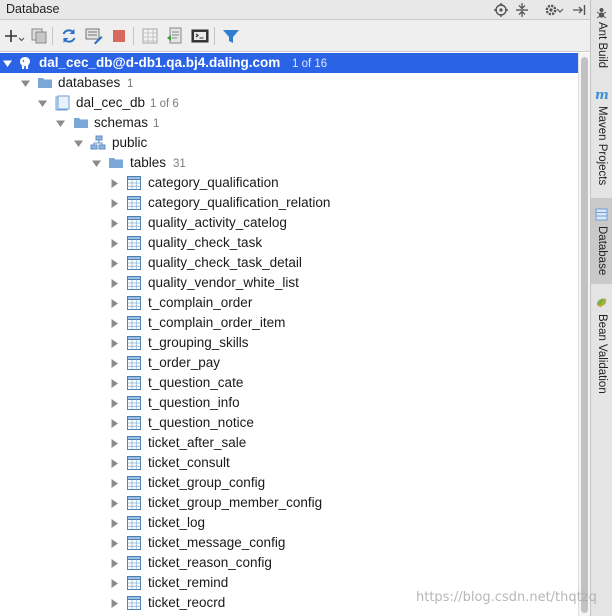  Describe the element at coordinates (289, 543) in the screenshot. I see `tree-node-table: ticket_message_config` at that location.